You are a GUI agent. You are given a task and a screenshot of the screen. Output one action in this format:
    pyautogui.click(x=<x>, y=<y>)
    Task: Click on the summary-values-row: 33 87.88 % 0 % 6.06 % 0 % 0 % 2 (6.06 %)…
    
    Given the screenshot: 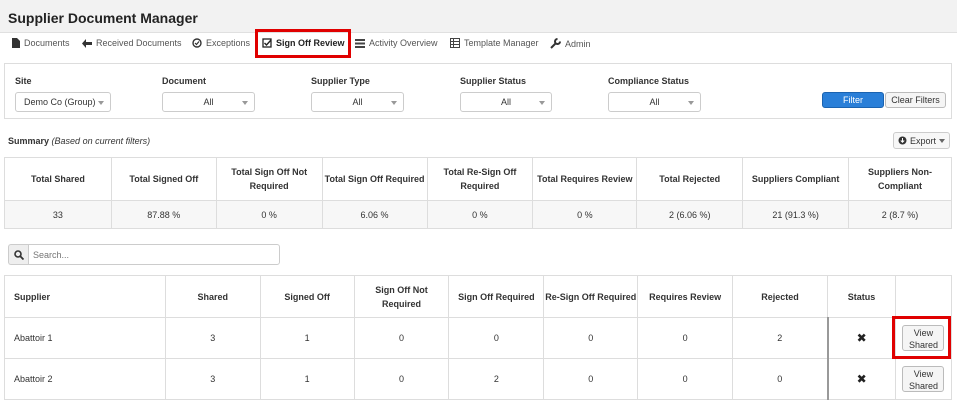 What is the action you would take?
    pyautogui.click(x=478, y=214)
    